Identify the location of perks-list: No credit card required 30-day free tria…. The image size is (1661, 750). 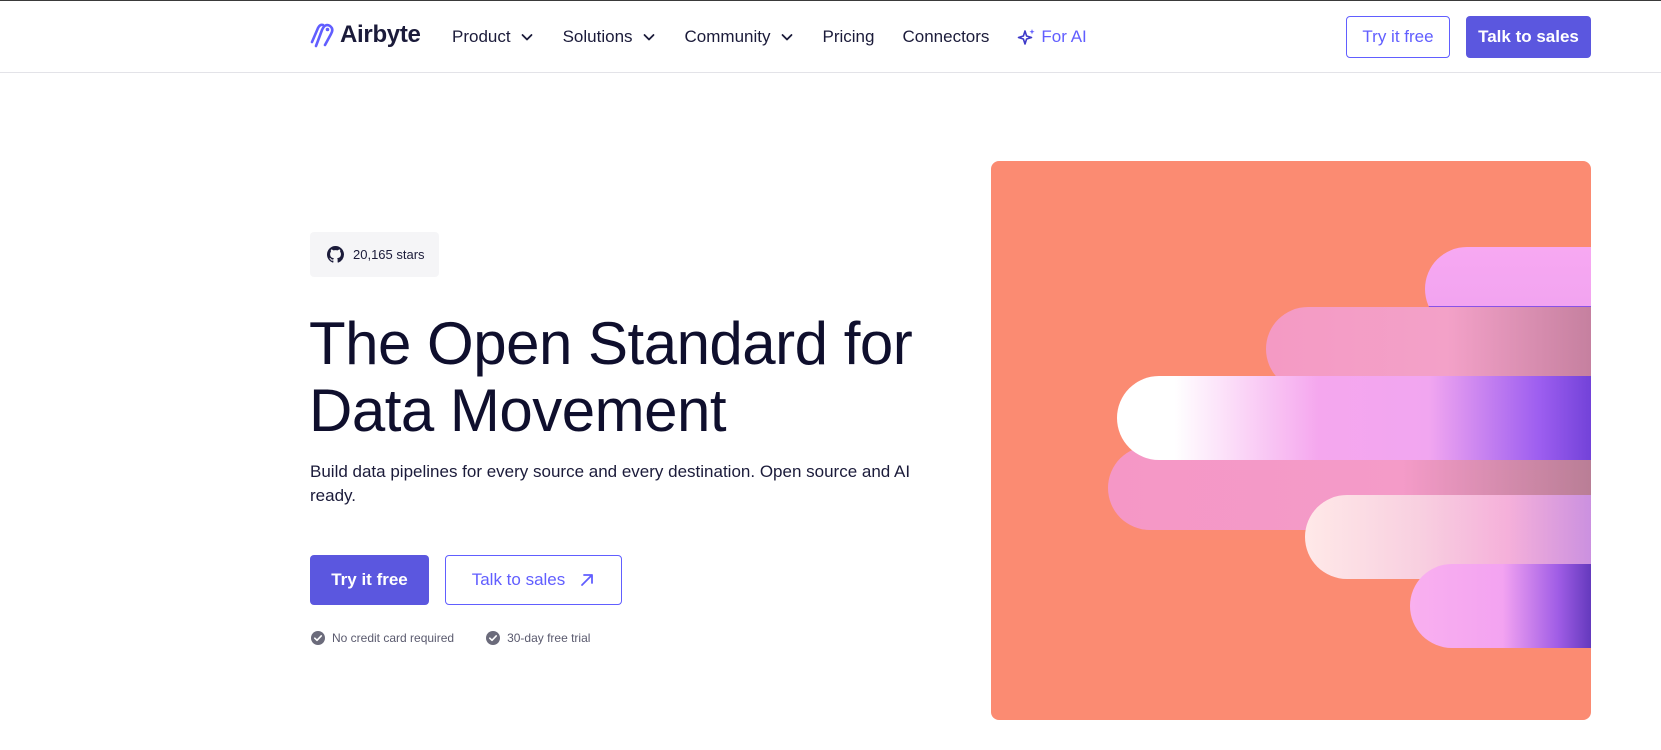
(450, 638).